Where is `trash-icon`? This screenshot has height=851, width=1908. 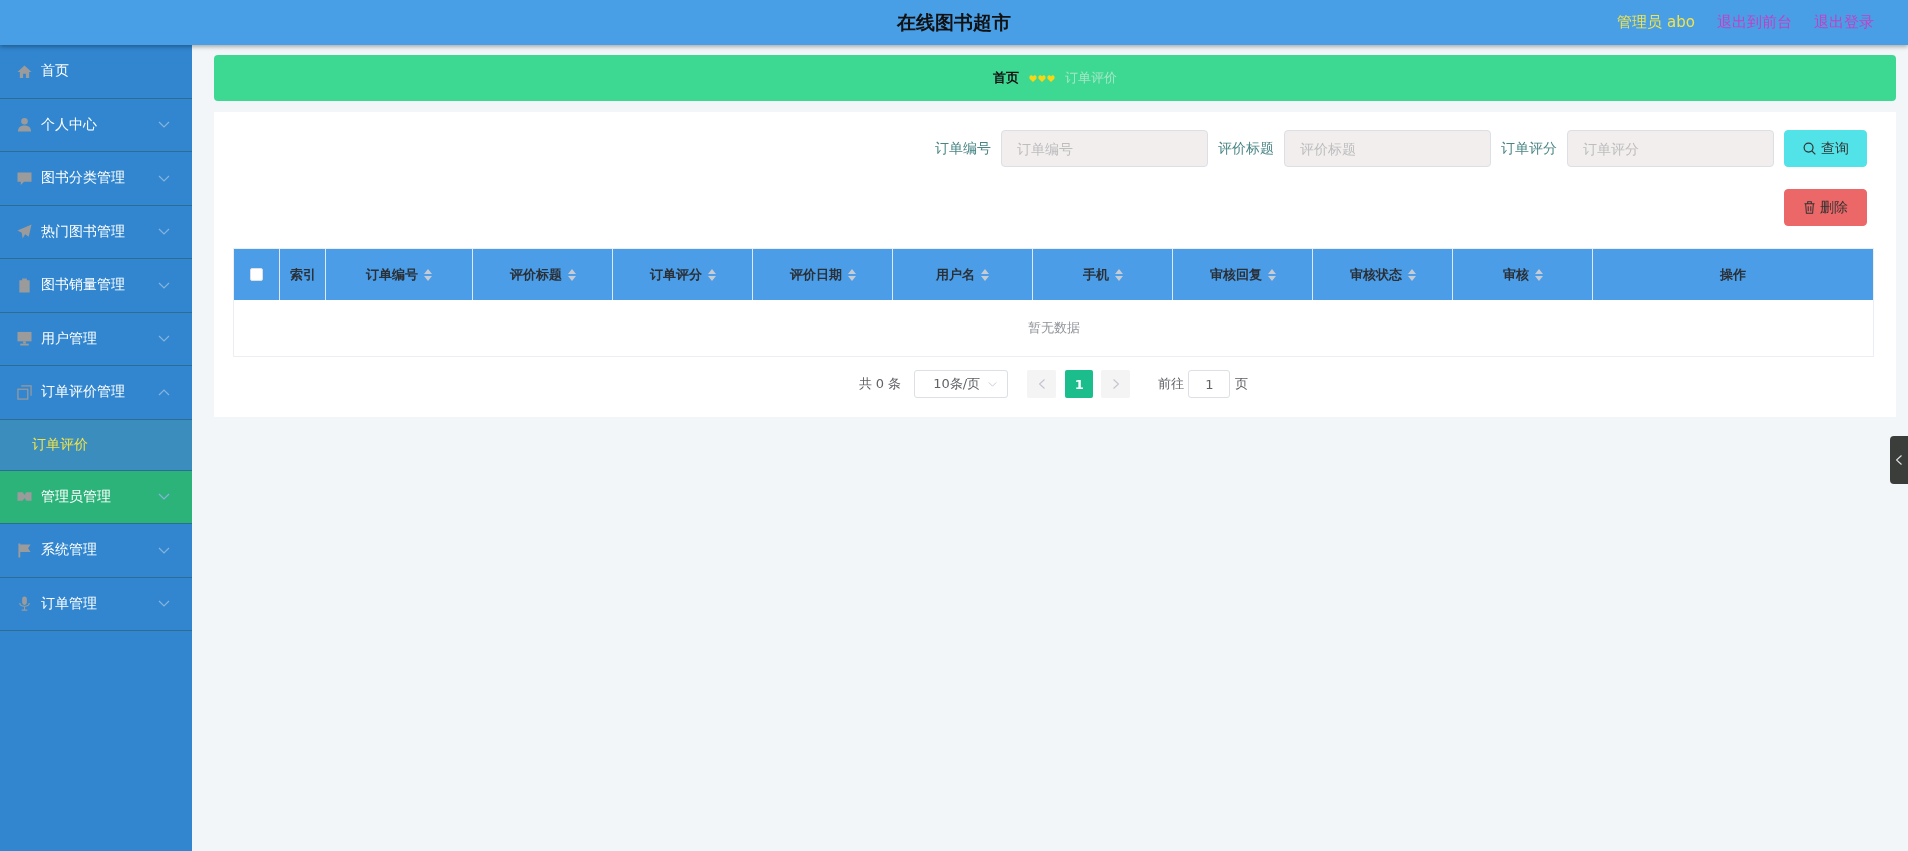 trash-icon is located at coordinates (1809, 207).